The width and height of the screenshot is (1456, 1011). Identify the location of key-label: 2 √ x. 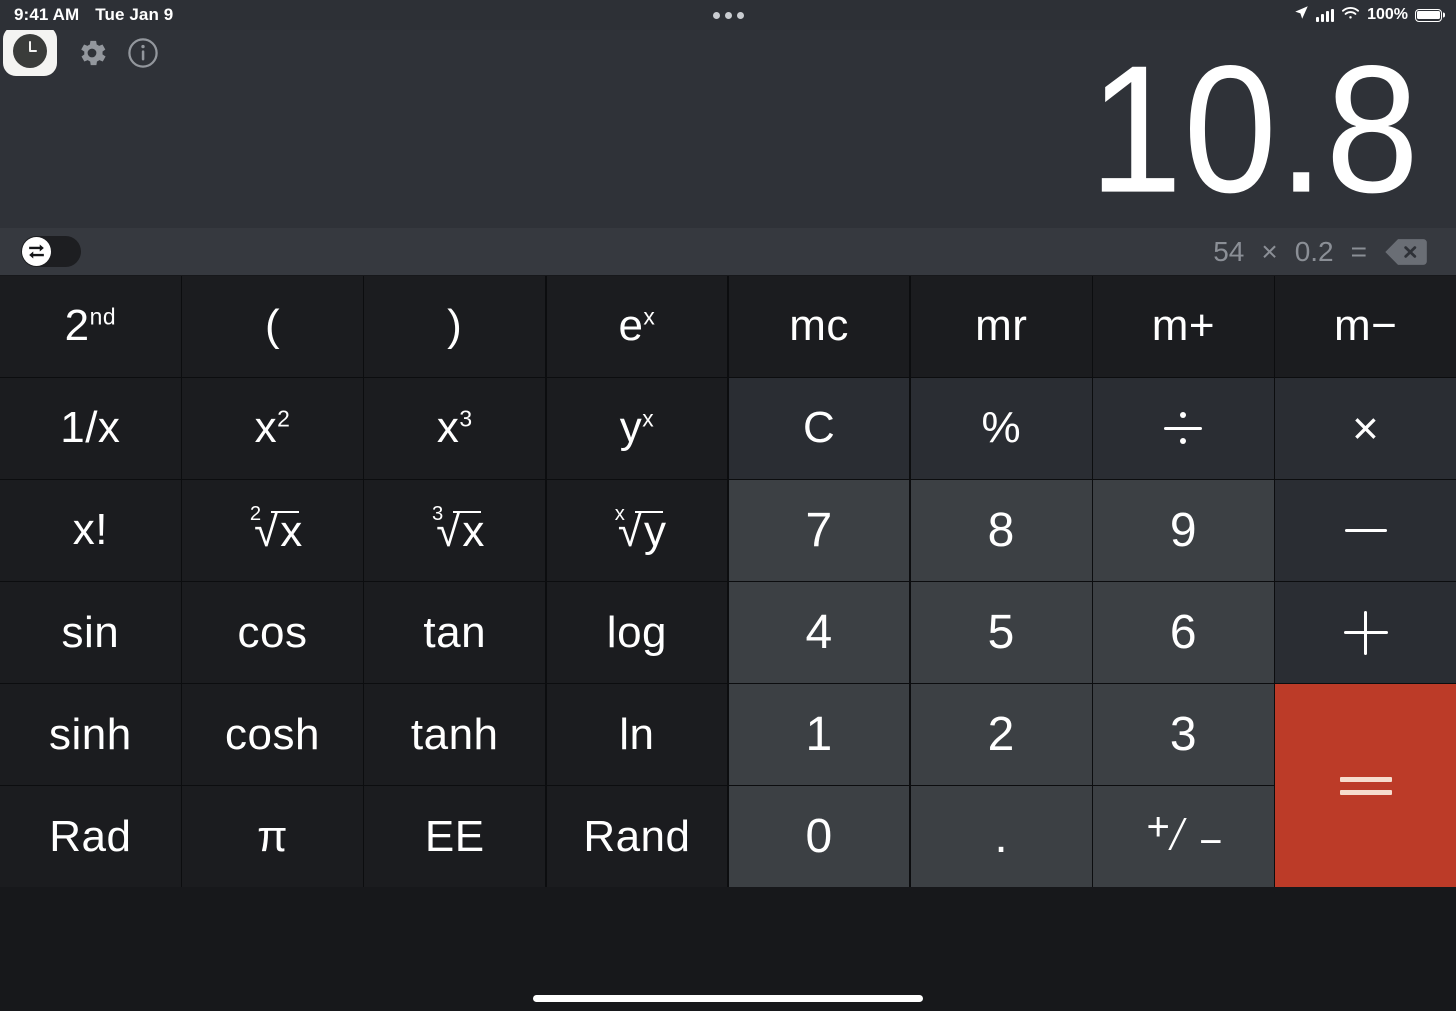
(276, 530).